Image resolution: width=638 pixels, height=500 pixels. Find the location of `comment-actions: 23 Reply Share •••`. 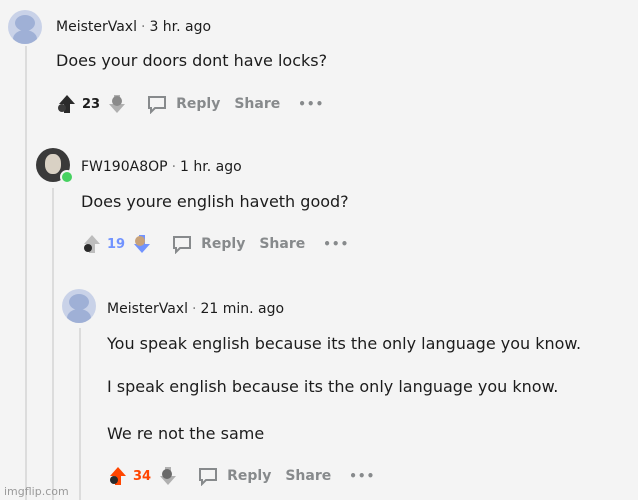

comment-actions: 23 Reply Share ••• is located at coordinates (190, 104).